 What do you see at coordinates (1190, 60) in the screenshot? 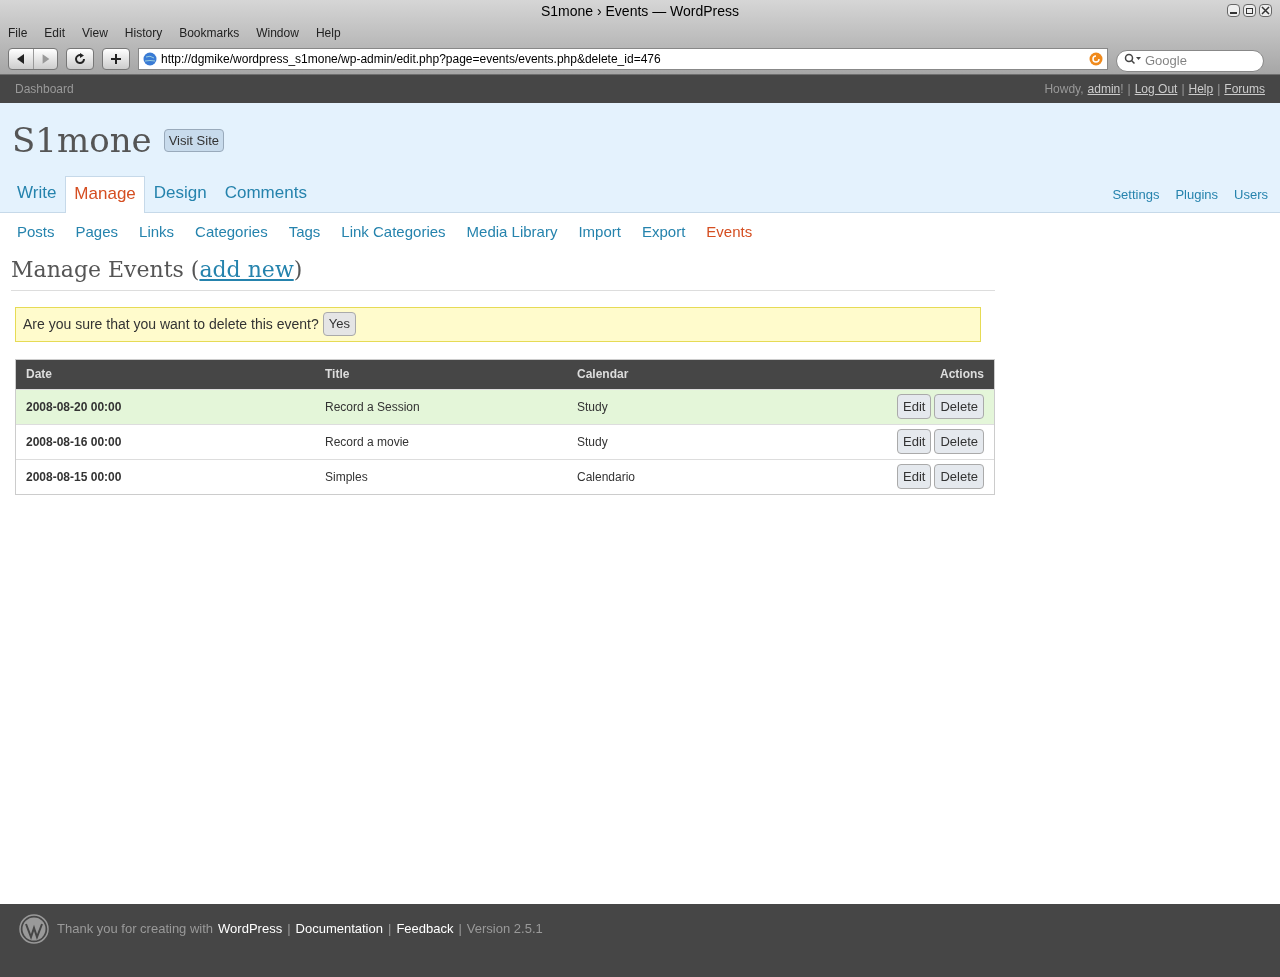
I see `search-field: Google` at bounding box center [1190, 60].